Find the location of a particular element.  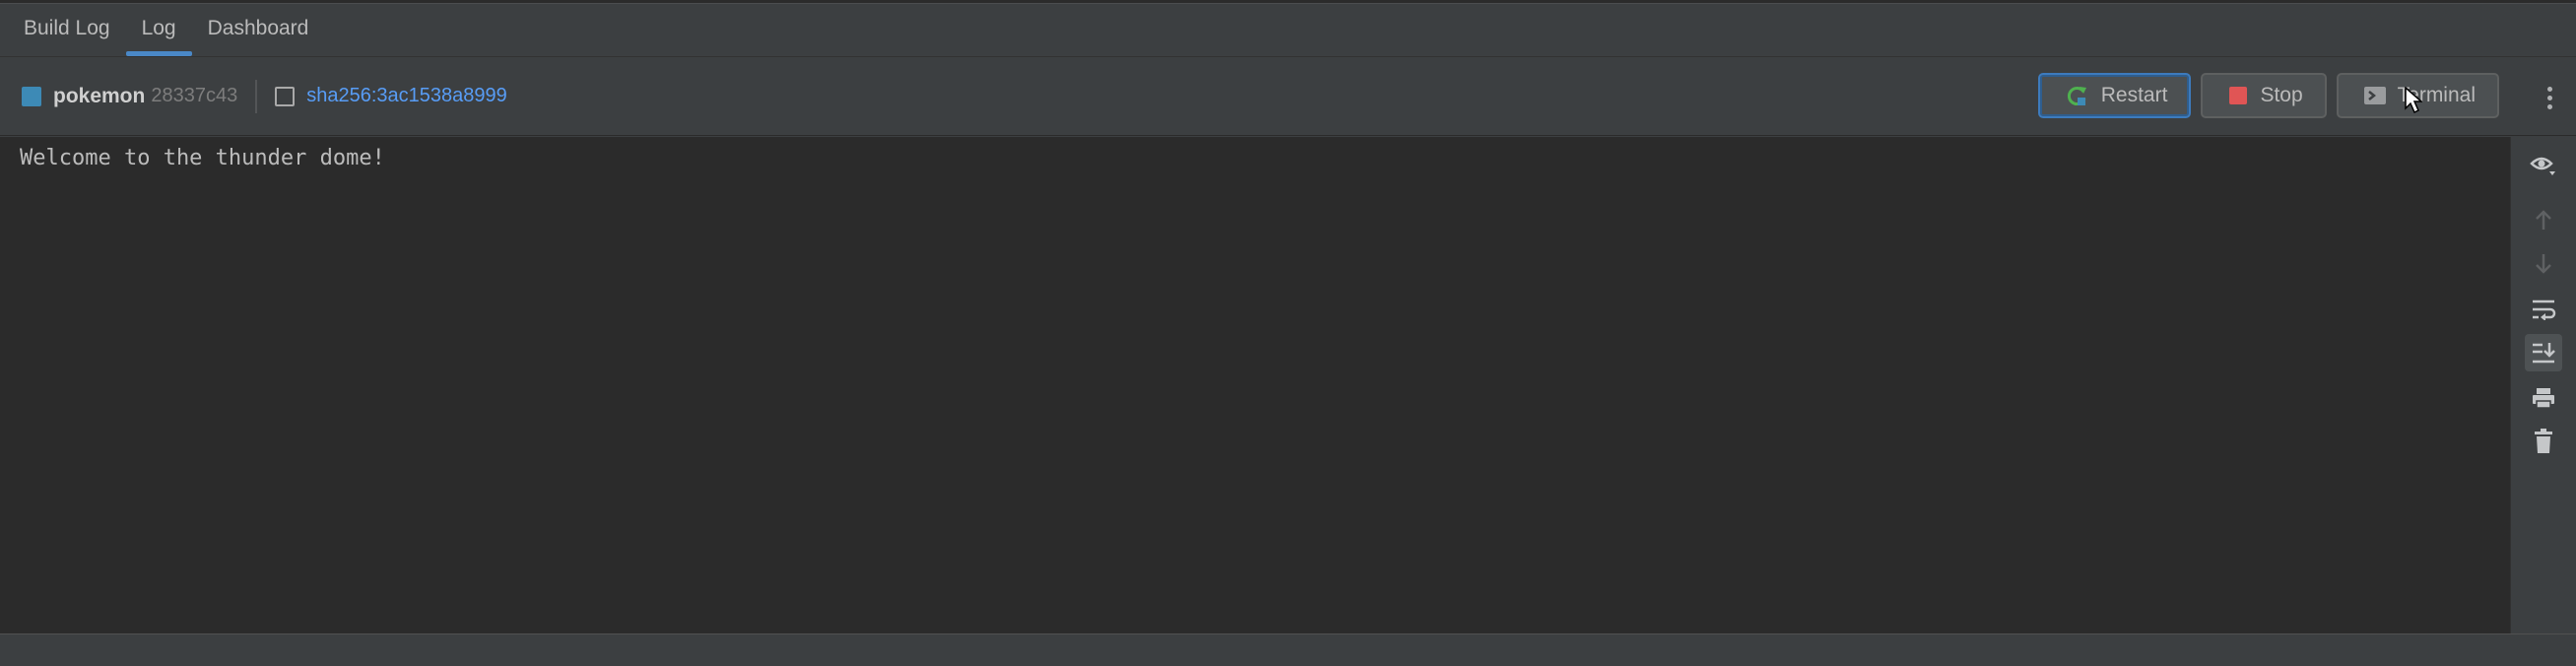

log-line: Welcome to the thunder dome! is located at coordinates (203, 158).